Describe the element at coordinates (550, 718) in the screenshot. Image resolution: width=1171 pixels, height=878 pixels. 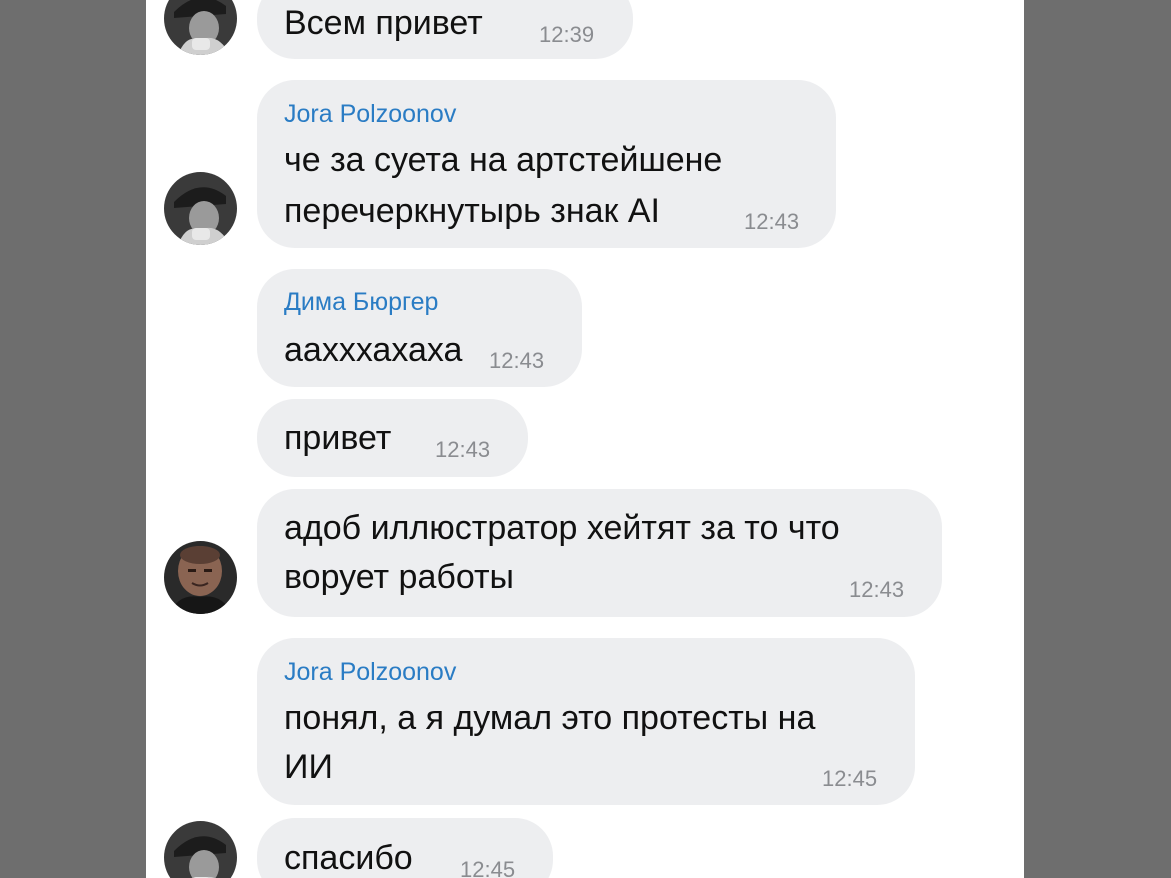
I see `message-text: понял, а я думал это протесты на` at that location.